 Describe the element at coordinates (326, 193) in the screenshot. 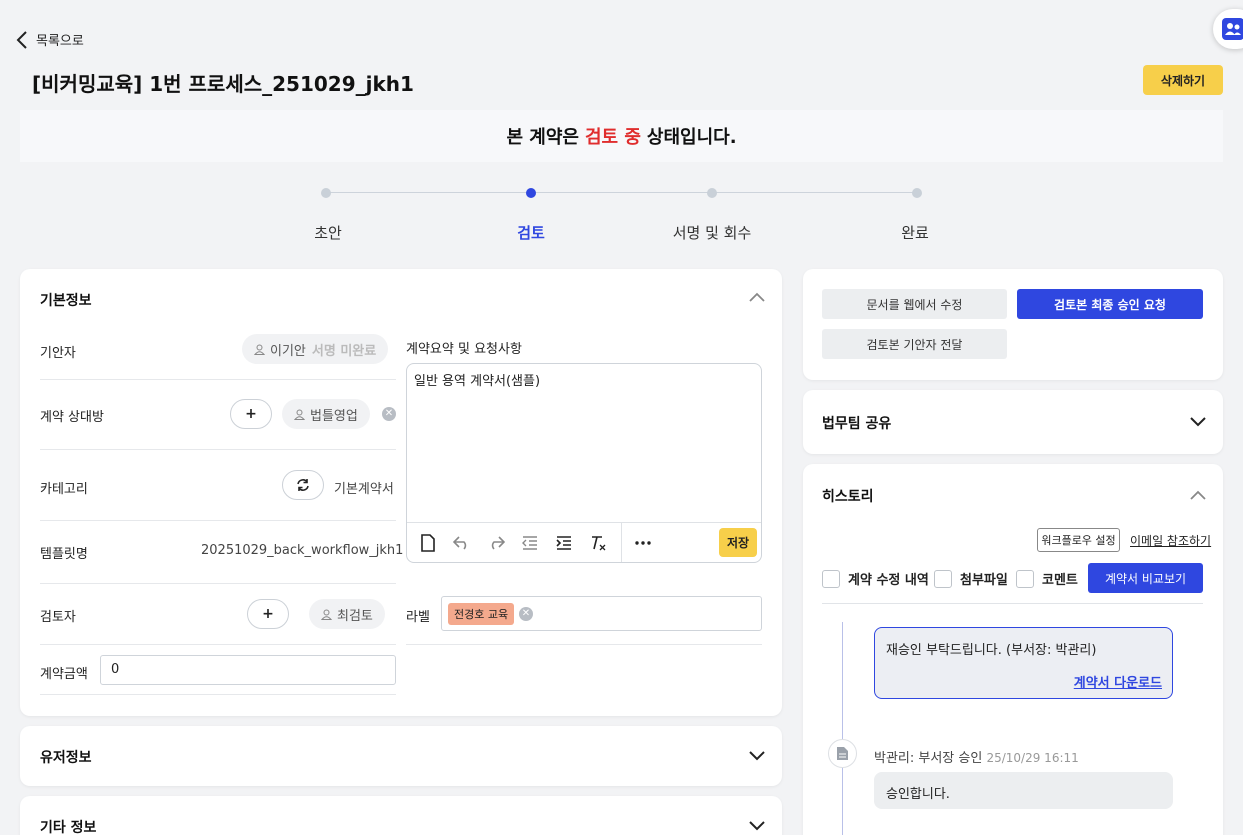

I see `step-dot-draft` at that location.